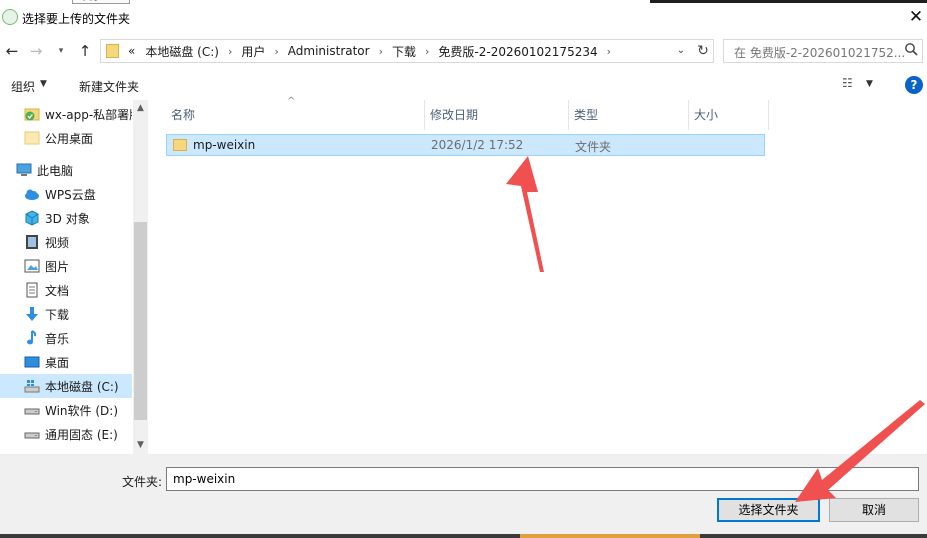 Image resolution: width=927 pixels, height=538 pixels. Describe the element at coordinates (57, 290) in the screenshot. I see `sidebar-item-label: 文档` at that location.